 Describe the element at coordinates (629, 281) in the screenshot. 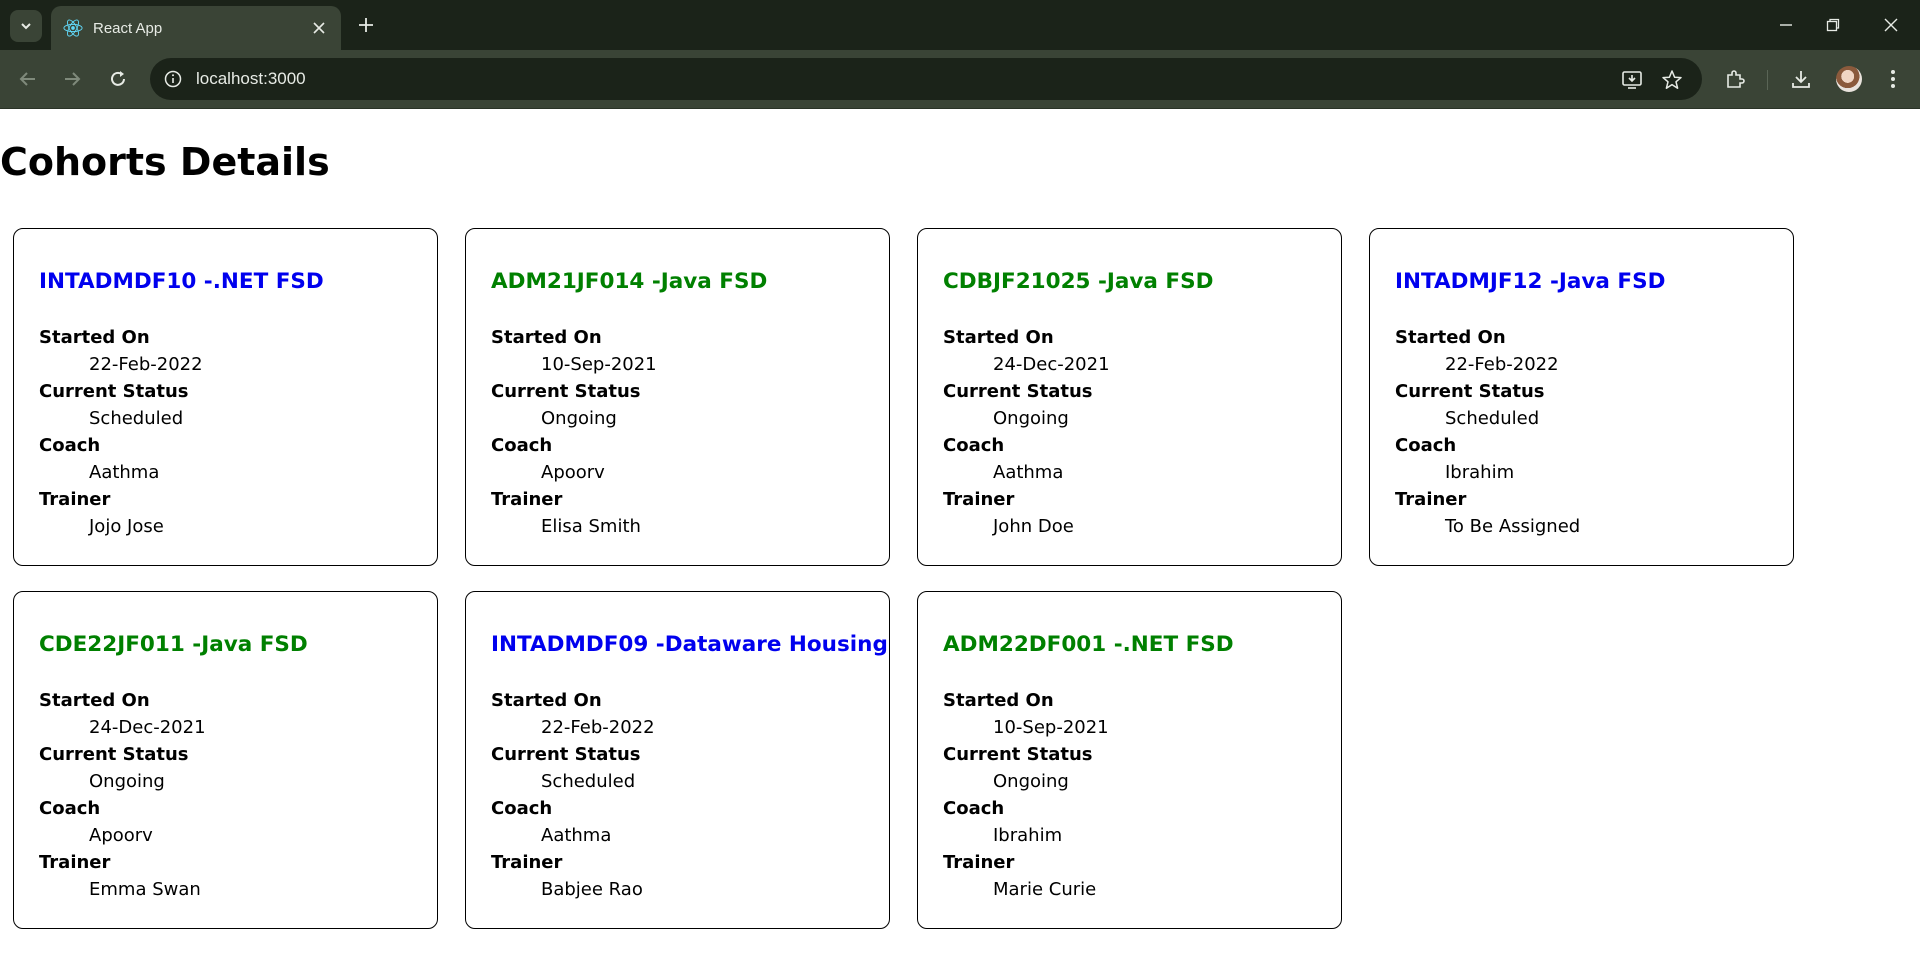

I see `cohort-title: ADM21JF014 -Java FSD` at that location.